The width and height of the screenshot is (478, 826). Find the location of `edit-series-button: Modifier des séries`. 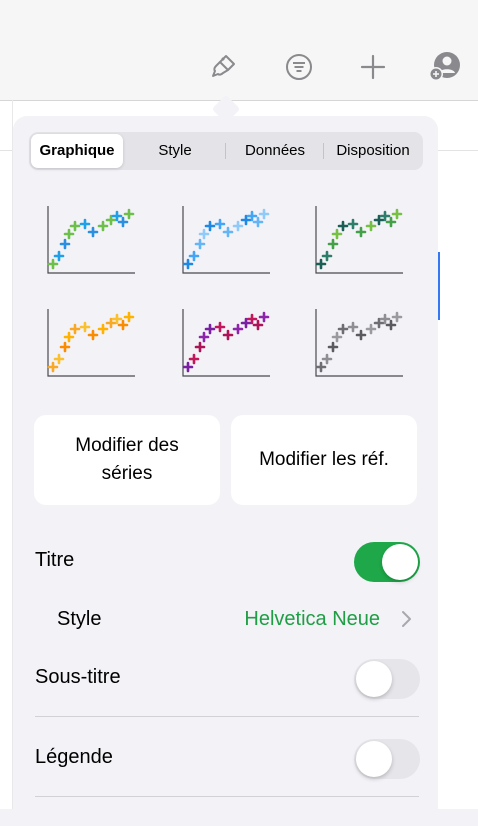

edit-series-button: Modifier des séries is located at coordinates (127, 460).